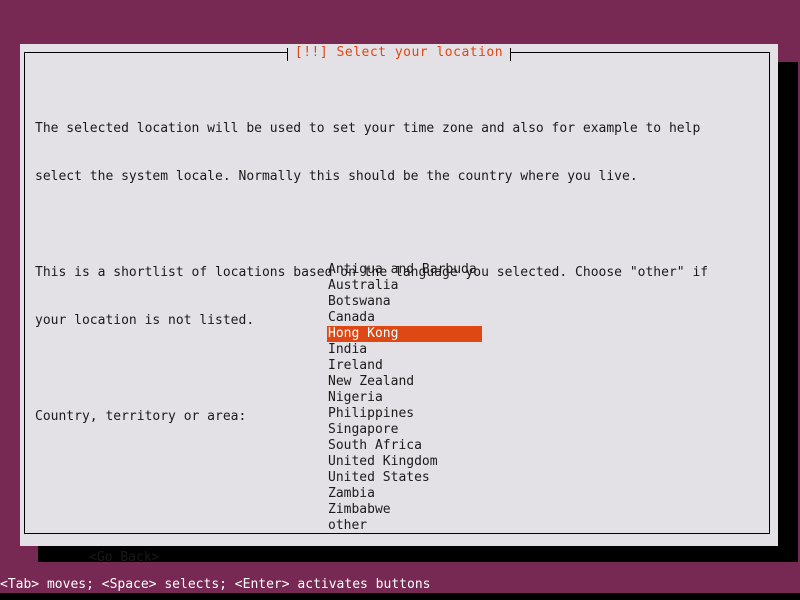 Image resolution: width=800 pixels, height=600 pixels. What do you see at coordinates (400, 596) in the screenshot?
I see `bottom-black-strip` at bounding box center [400, 596].